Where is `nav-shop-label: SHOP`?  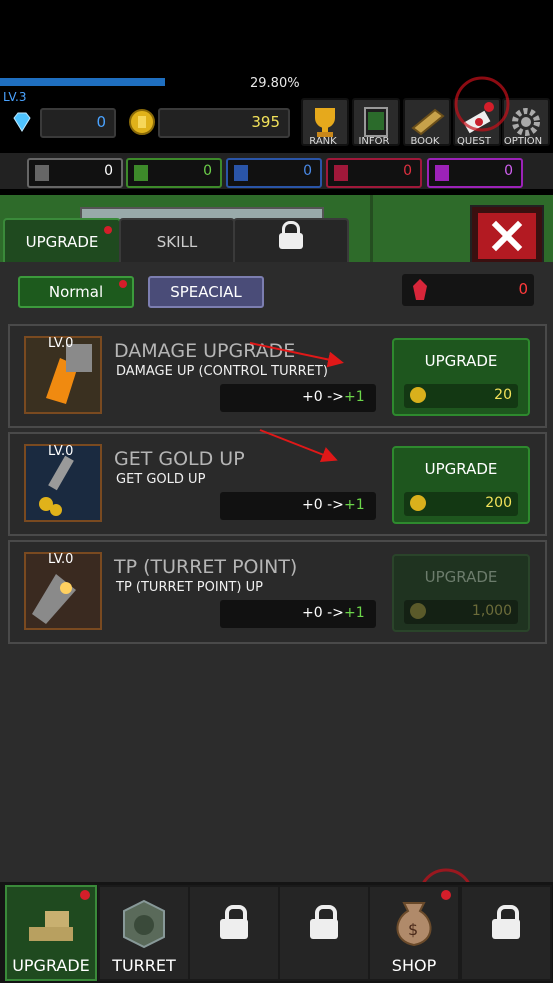 nav-shop-label: SHOP is located at coordinates (414, 965).